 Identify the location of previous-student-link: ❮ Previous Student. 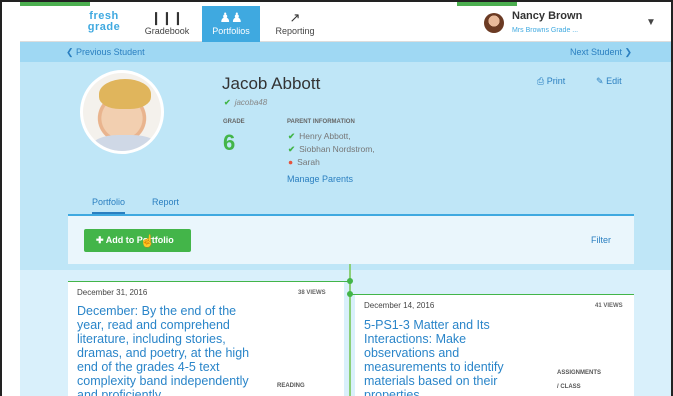
(105, 52).